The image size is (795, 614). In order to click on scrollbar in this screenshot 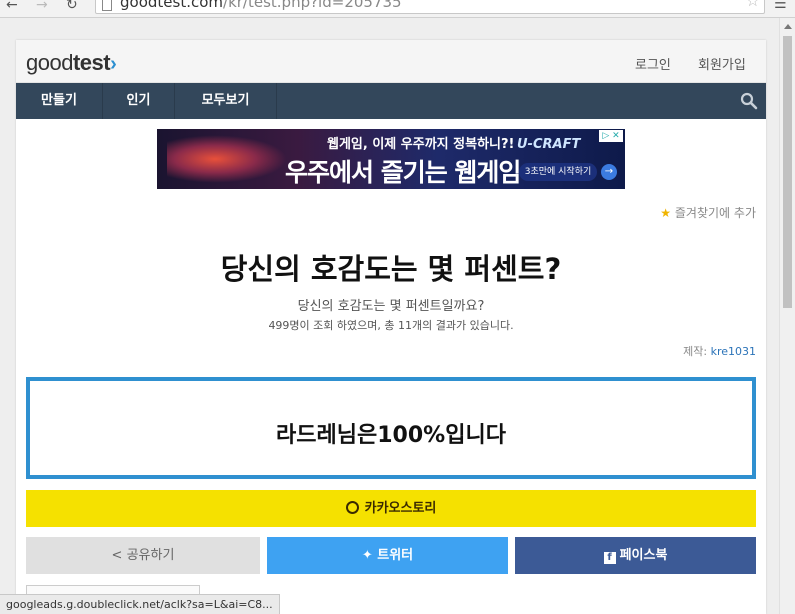, I will do `click(787, 316)`.